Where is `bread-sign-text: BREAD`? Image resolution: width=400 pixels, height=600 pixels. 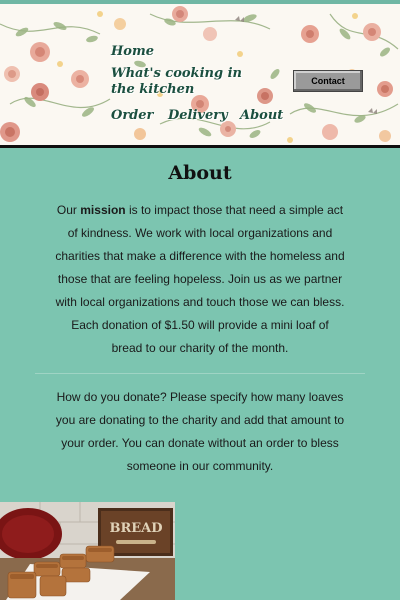
bread-sign-text: BREAD is located at coordinates (135, 528).